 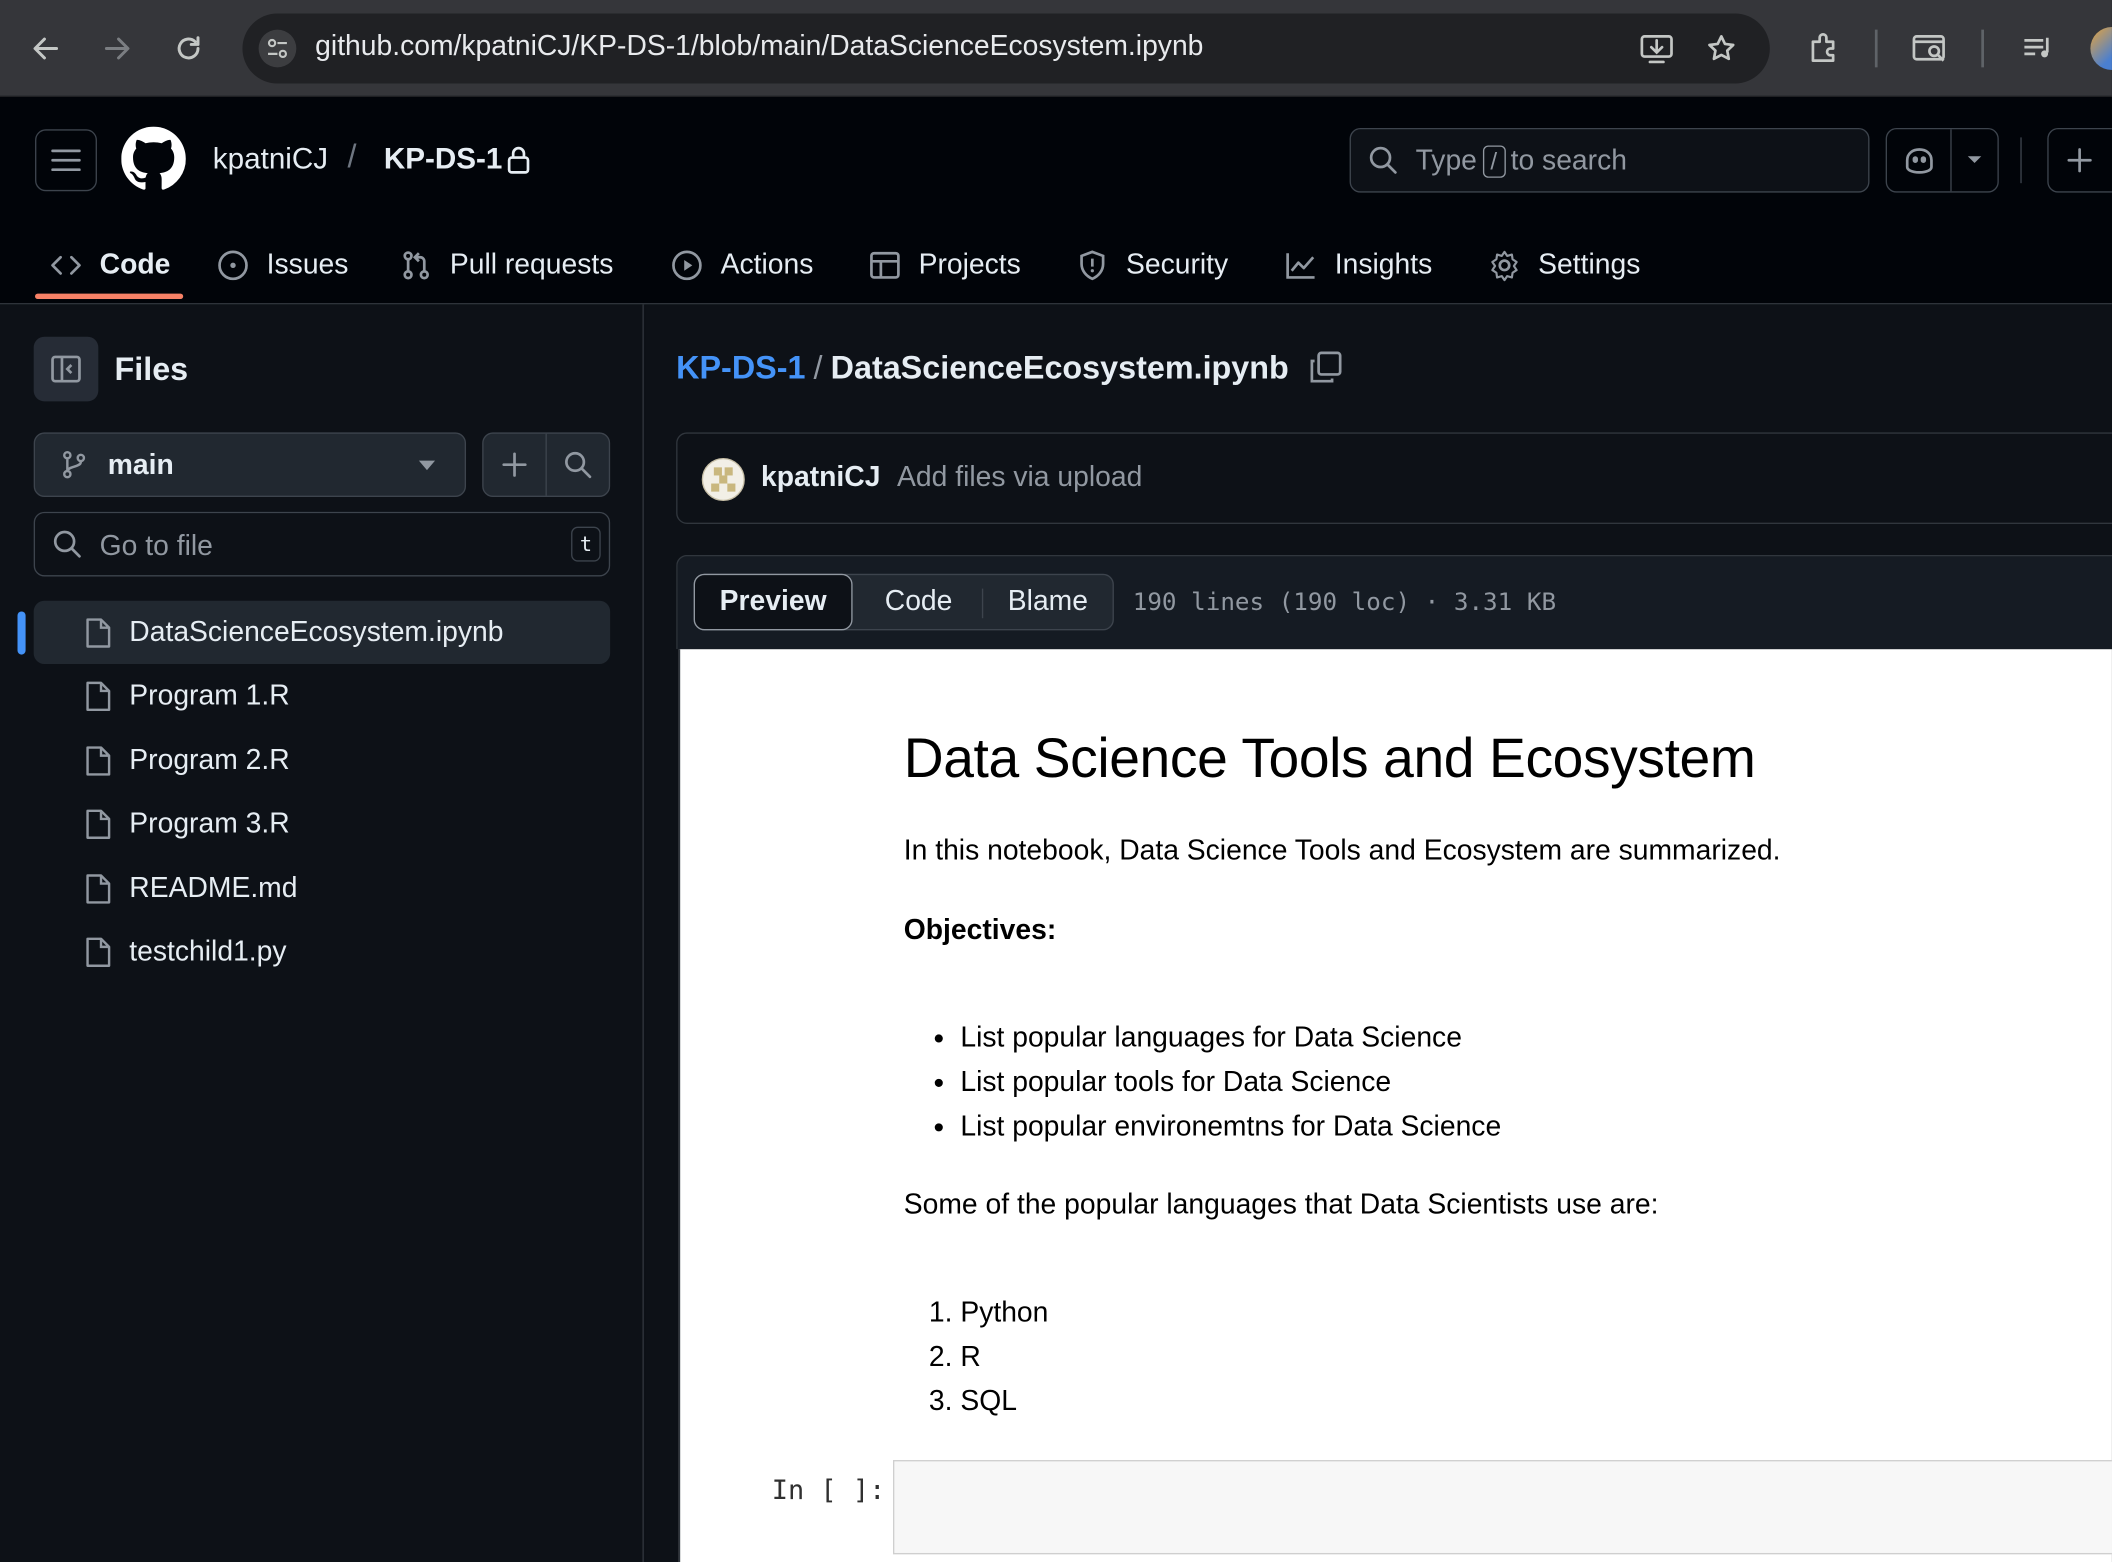 What do you see at coordinates (209, 760) in the screenshot?
I see `file-name: Program 2.R` at bounding box center [209, 760].